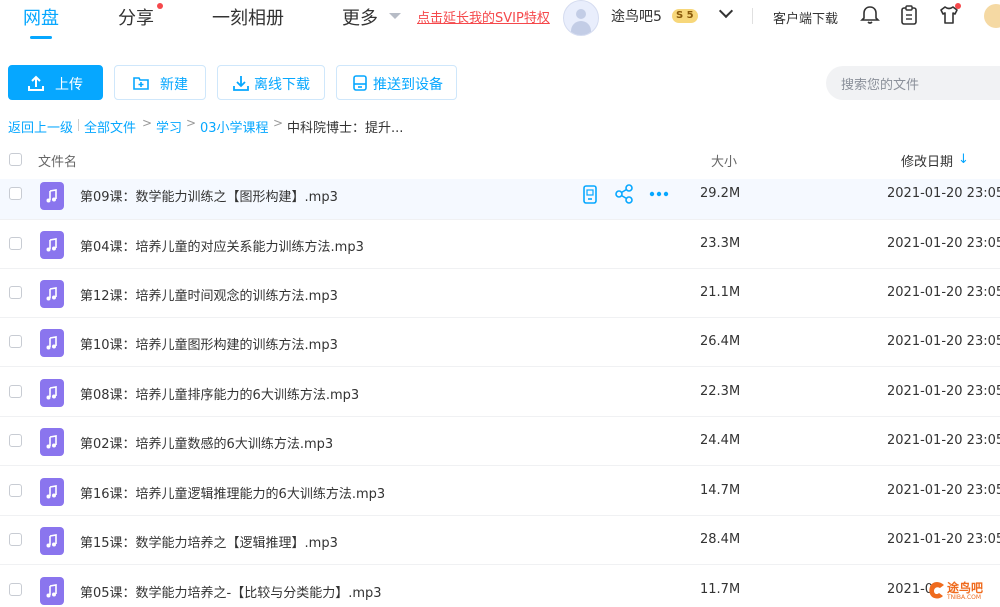 The image size is (1000, 607). Describe the element at coordinates (958, 6) in the screenshot. I see `skin-notification-dot` at that location.